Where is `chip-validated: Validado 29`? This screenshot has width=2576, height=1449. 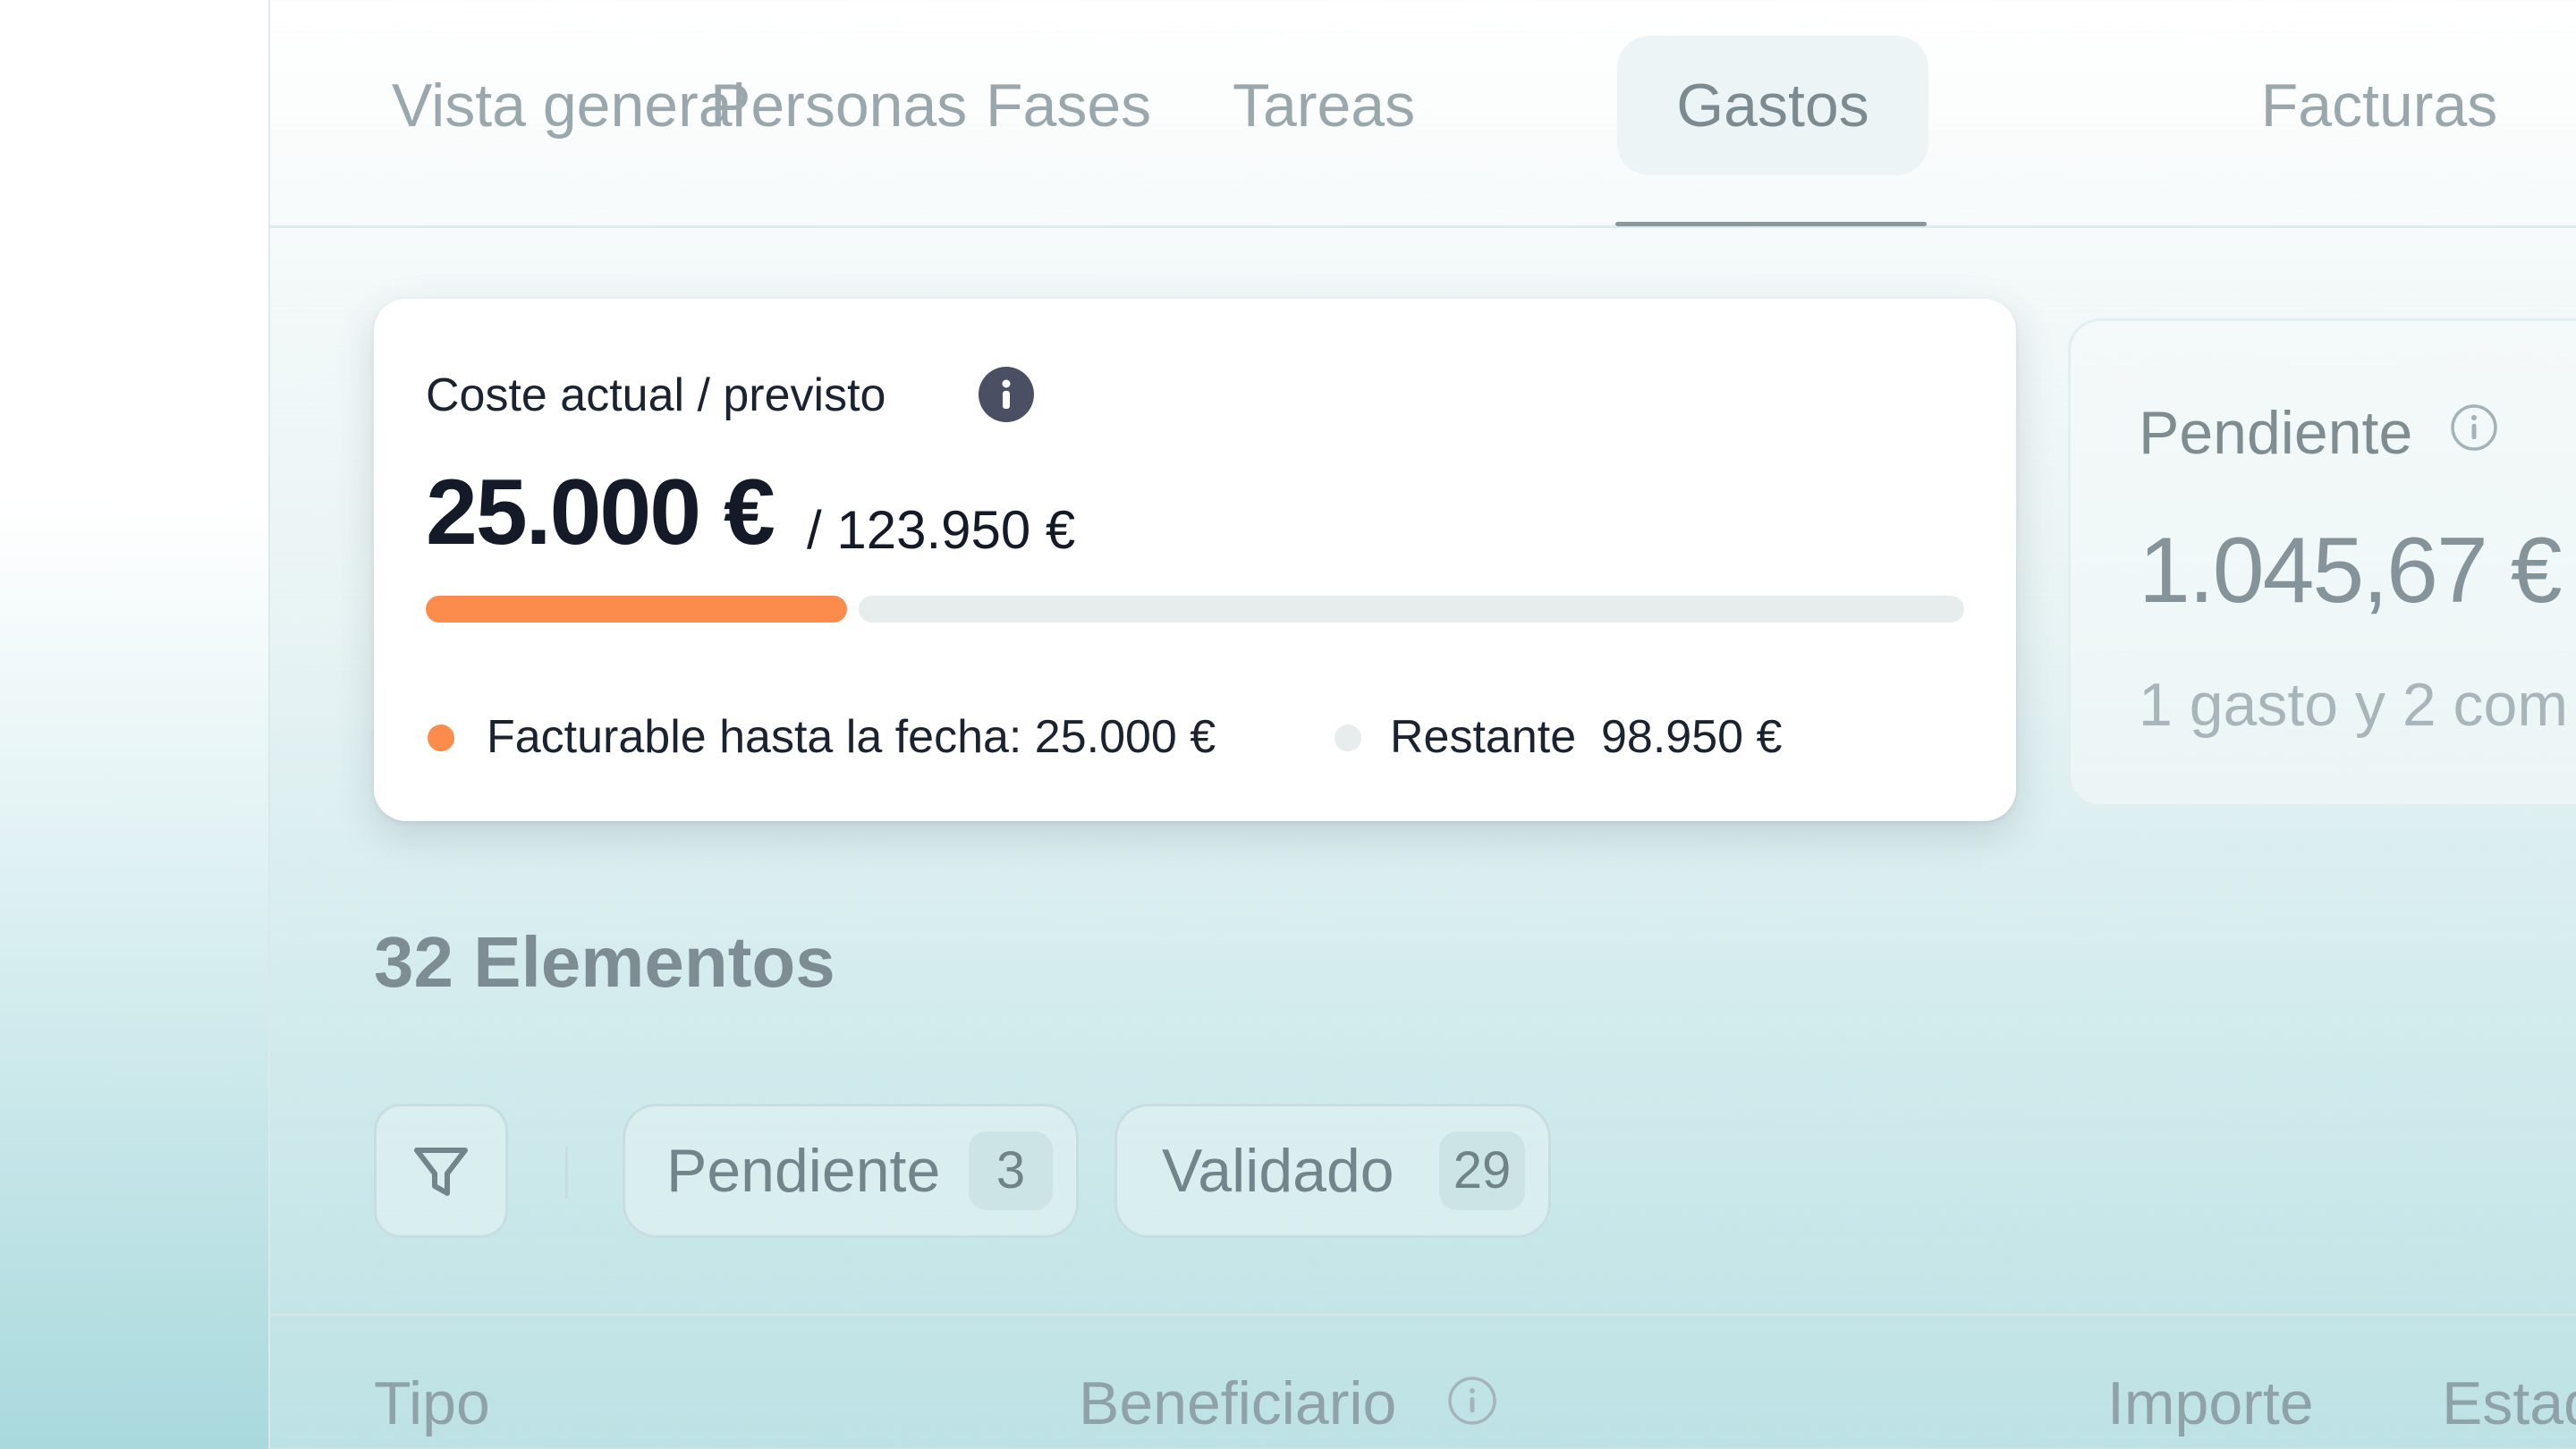 chip-validated: Validado 29 is located at coordinates (1332, 1171).